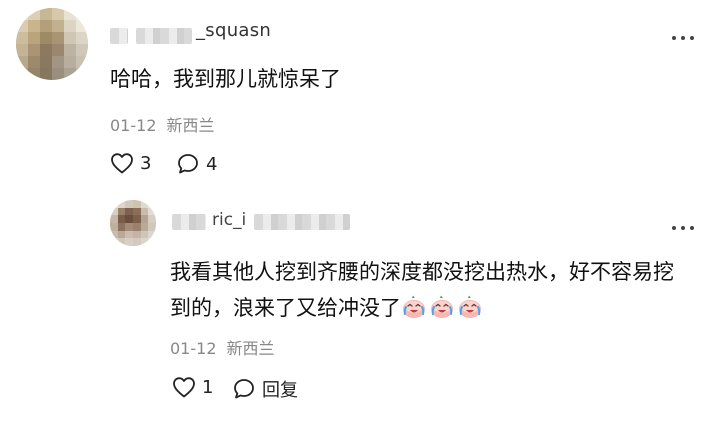 The image size is (723, 424). I want to click on reply-username: ric_i, so click(267, 223).